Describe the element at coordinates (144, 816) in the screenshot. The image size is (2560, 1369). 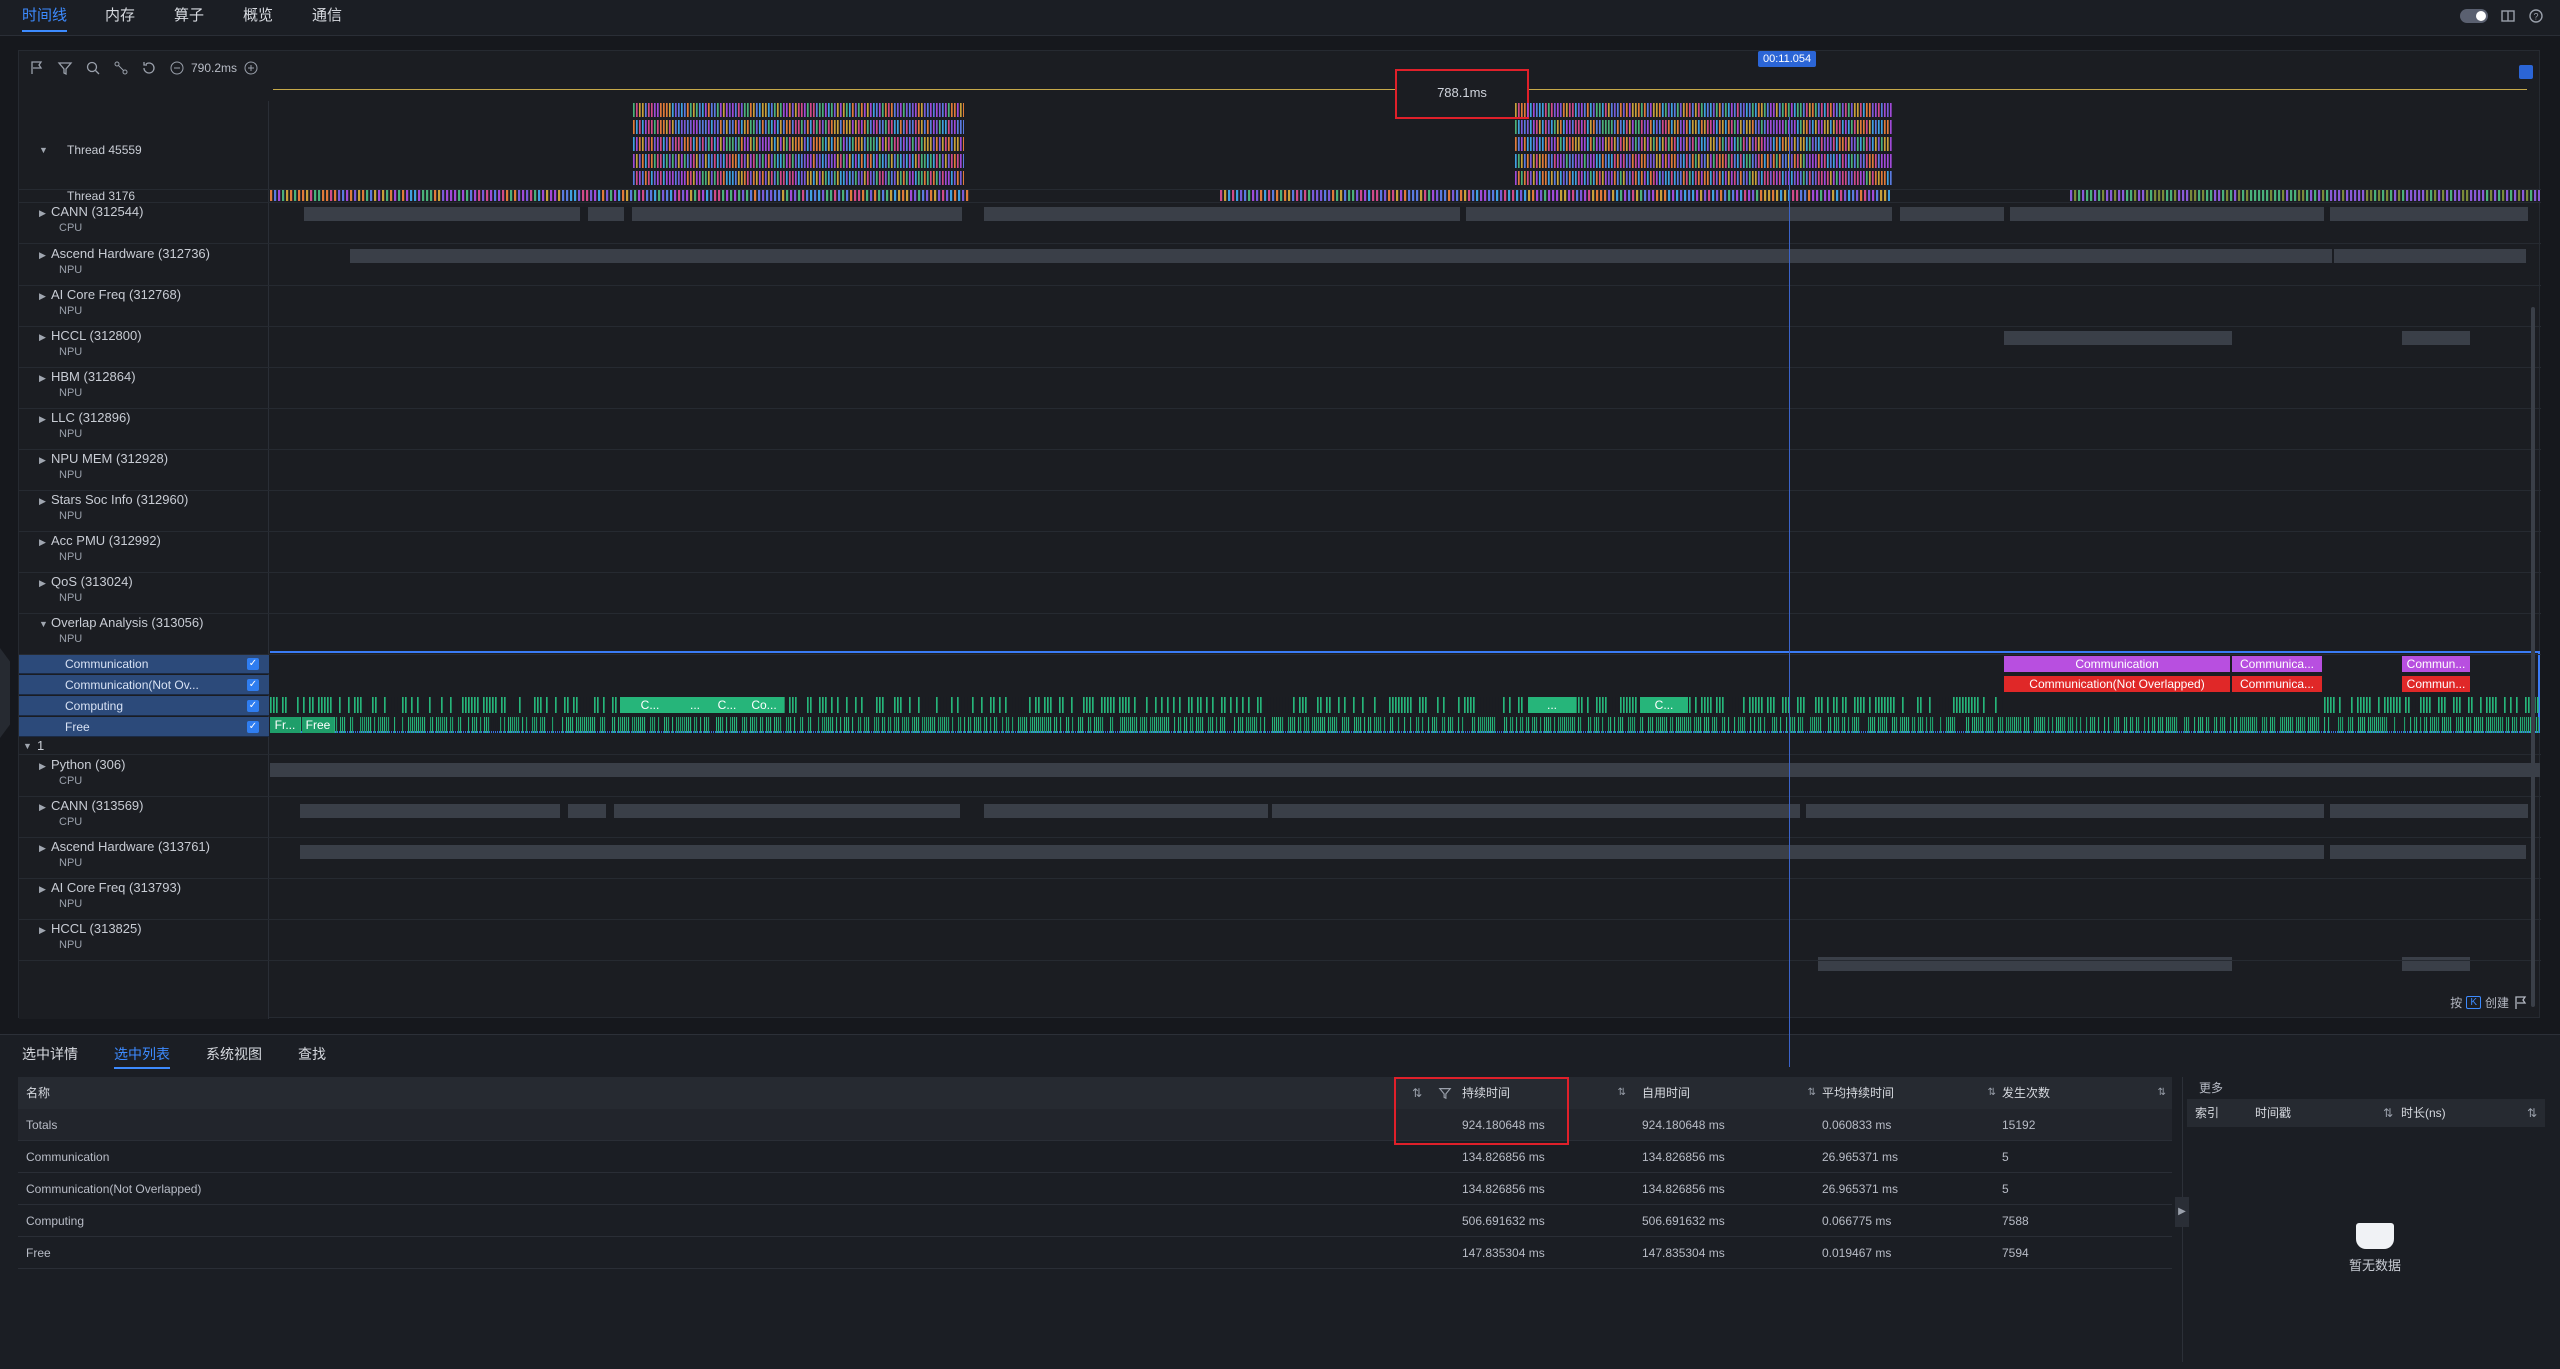
I see `lane2-1: ▶ CANN (313569) CPU` at that location.